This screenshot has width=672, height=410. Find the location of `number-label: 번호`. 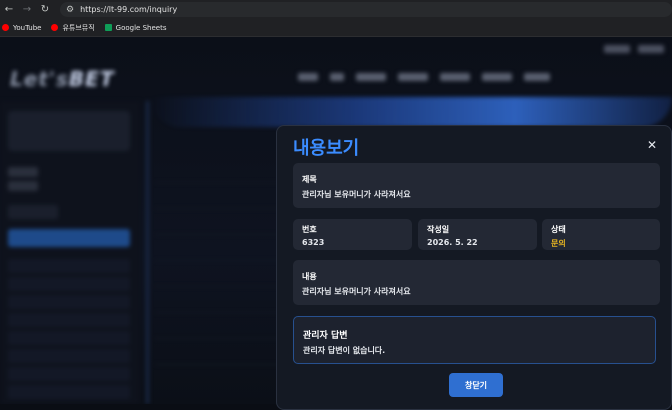

number-label: 번호 is located at coordinates (309, 229).